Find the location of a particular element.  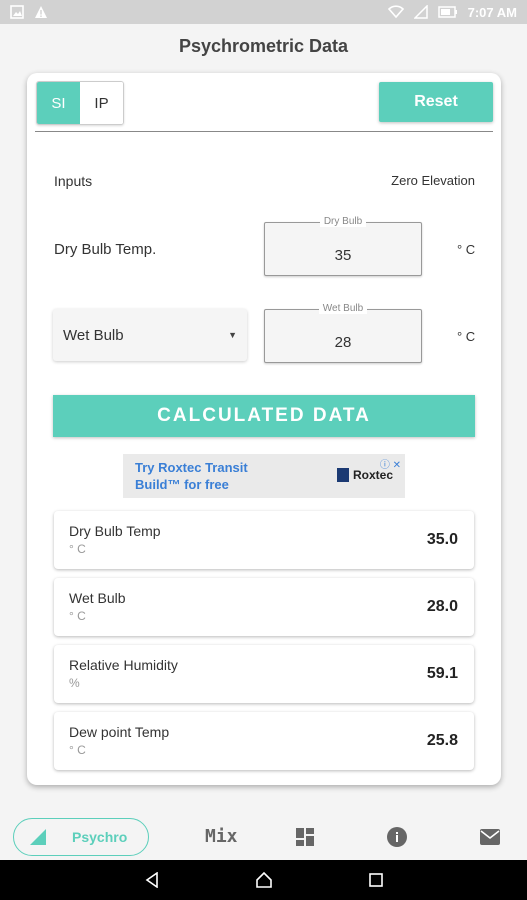

nav-psychro-tab: Psychro is located at coordinates (81, 837).